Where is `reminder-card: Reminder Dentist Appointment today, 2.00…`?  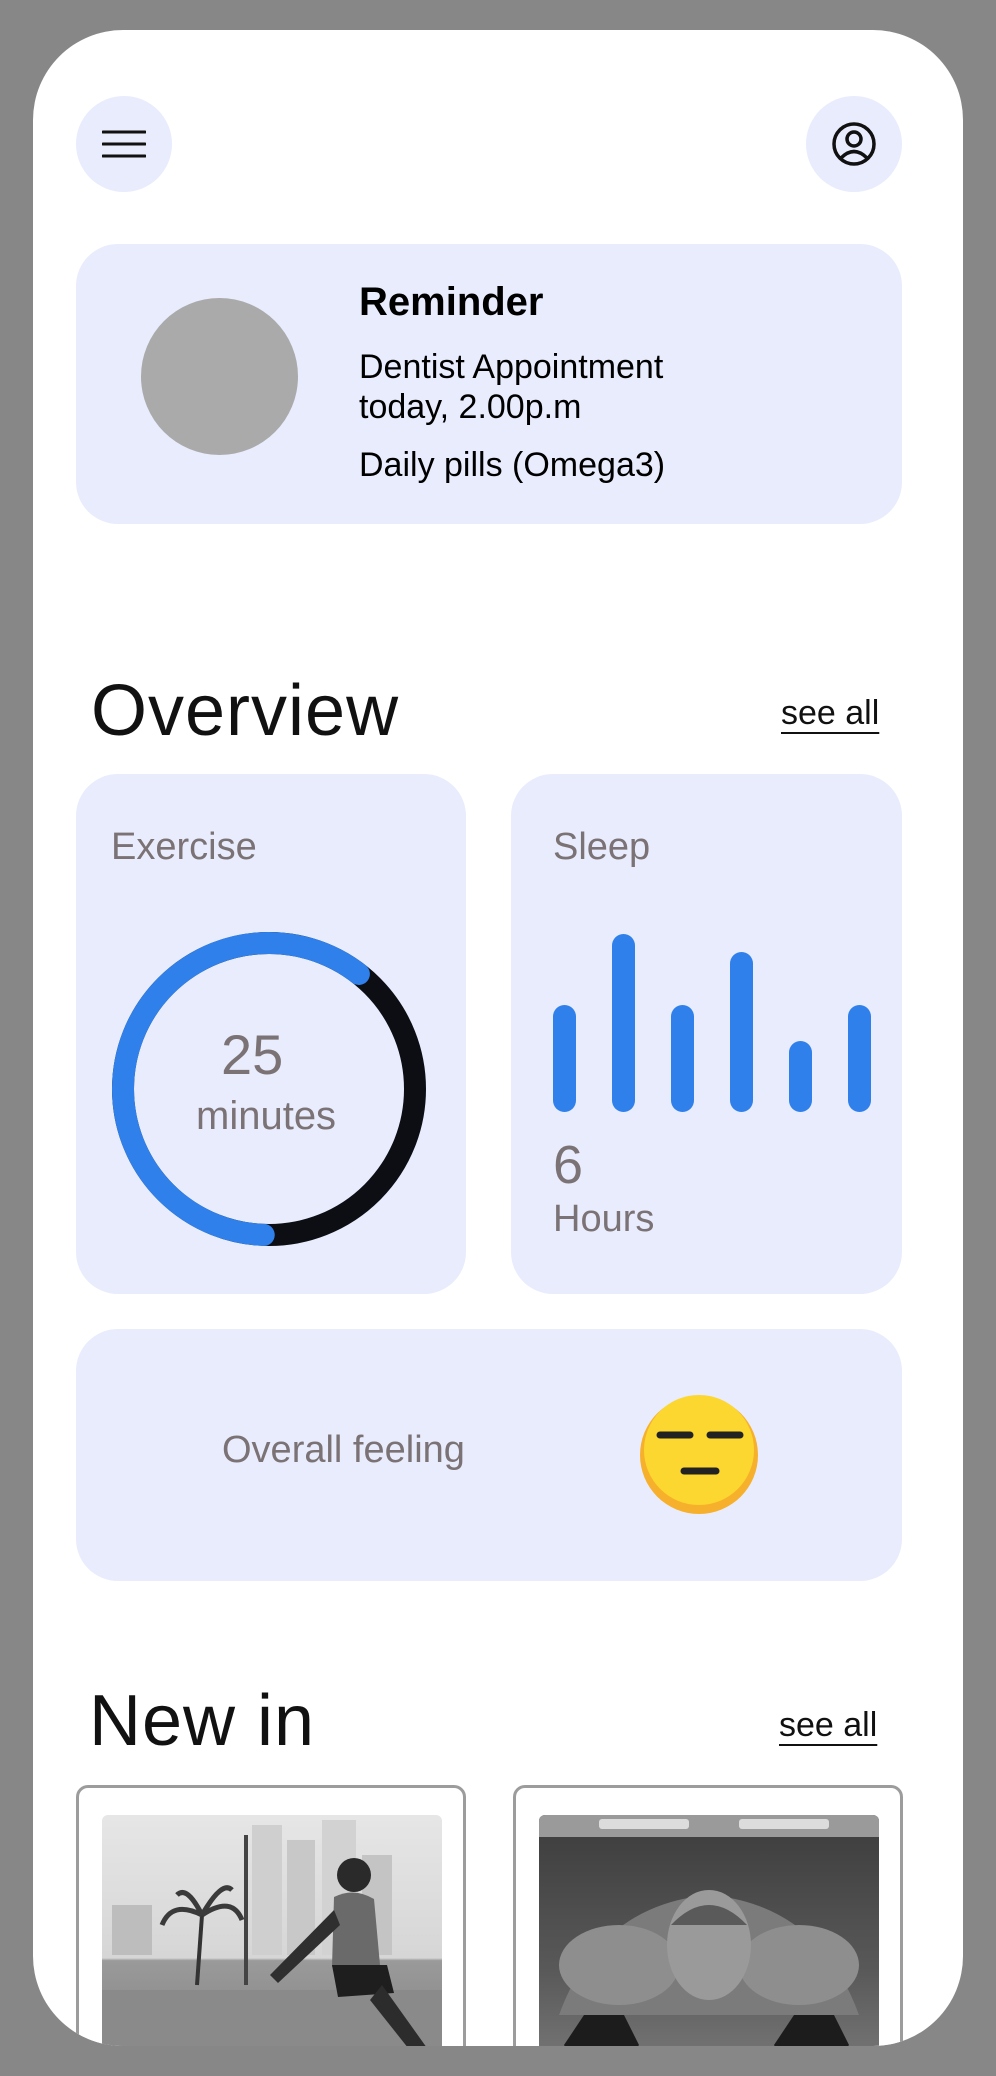 reminder-card: Reminder Dentist Appointment today, 2.00… is located at coordinates (489, 384).